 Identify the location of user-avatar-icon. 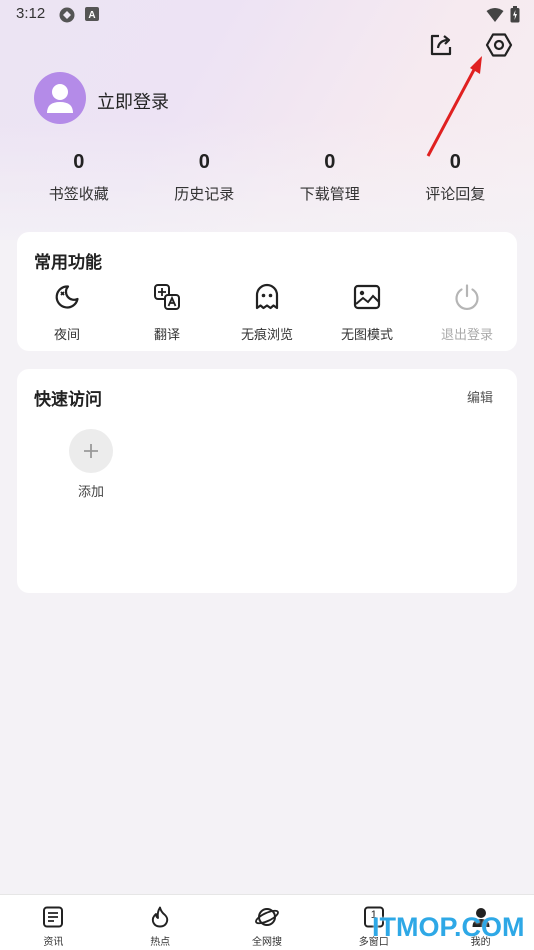
(60, 98).